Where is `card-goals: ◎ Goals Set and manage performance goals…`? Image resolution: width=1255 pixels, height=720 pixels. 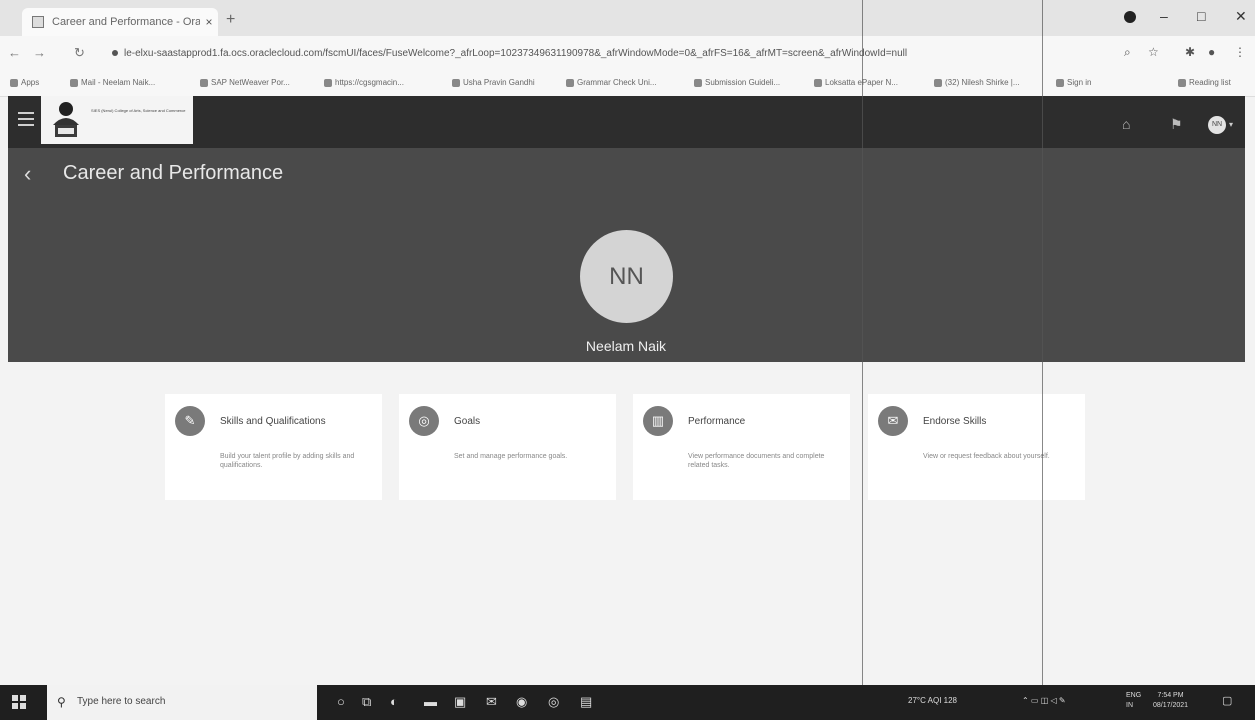 card-goals: ◎ Goals Set and manage performance goals… is located at coordinates (507, 447).